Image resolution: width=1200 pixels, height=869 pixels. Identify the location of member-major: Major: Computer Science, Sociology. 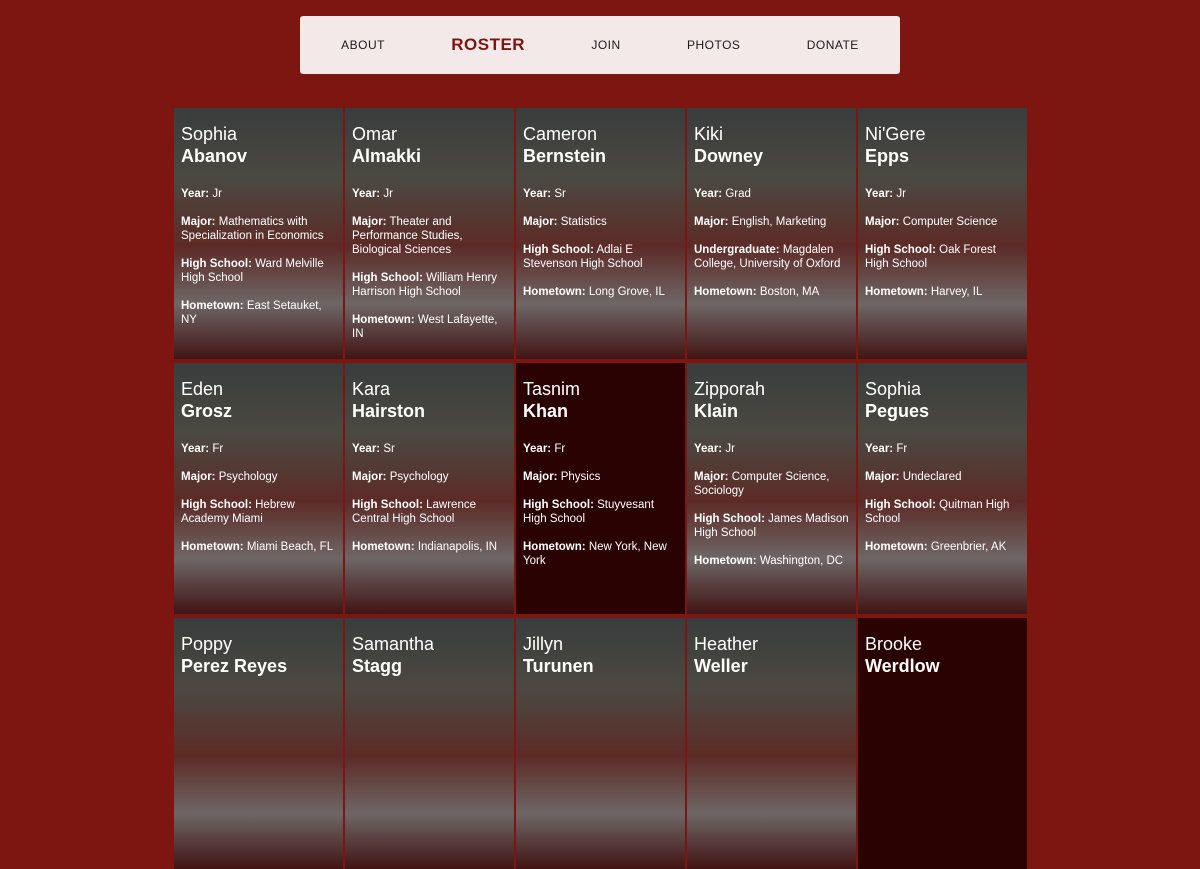
(771, 484).